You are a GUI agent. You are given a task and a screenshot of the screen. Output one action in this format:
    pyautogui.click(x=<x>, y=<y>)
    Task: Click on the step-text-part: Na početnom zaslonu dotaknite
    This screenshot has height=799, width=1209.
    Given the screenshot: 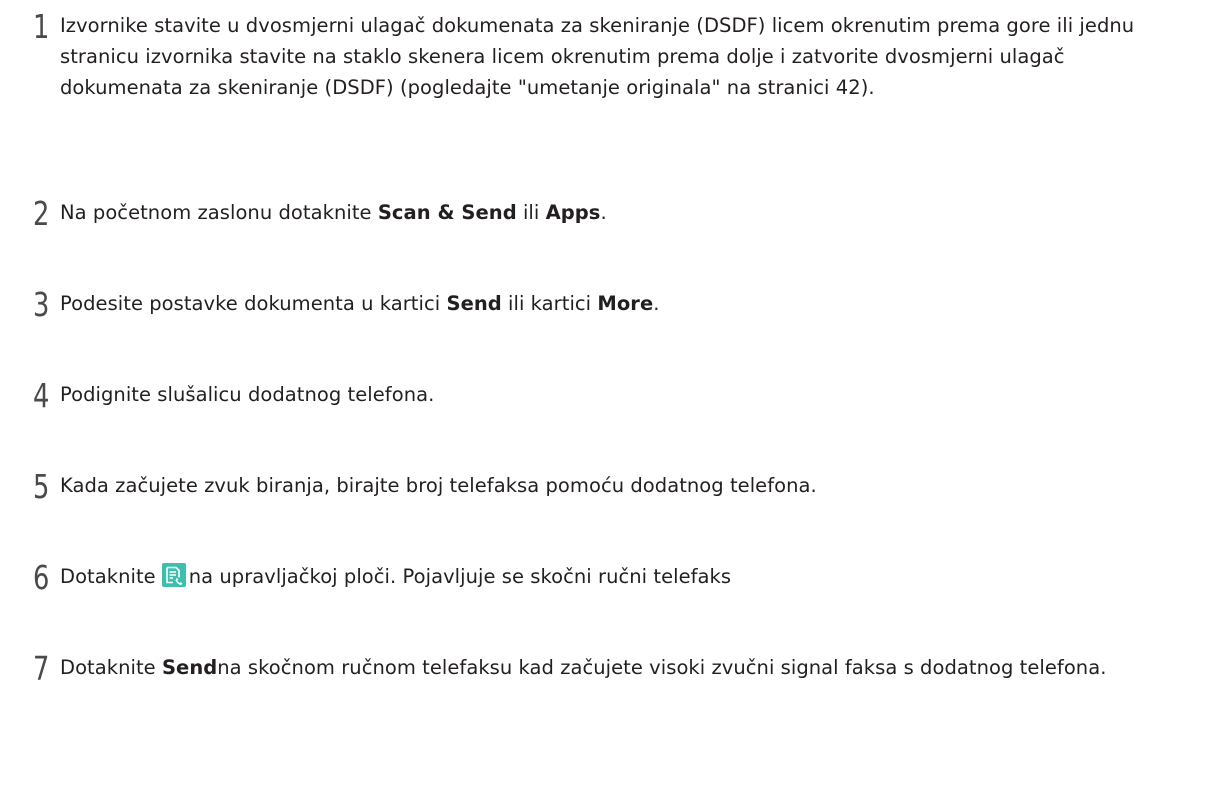 What is the action you would take?
    pyautogui.click(x=219, y=212)
    